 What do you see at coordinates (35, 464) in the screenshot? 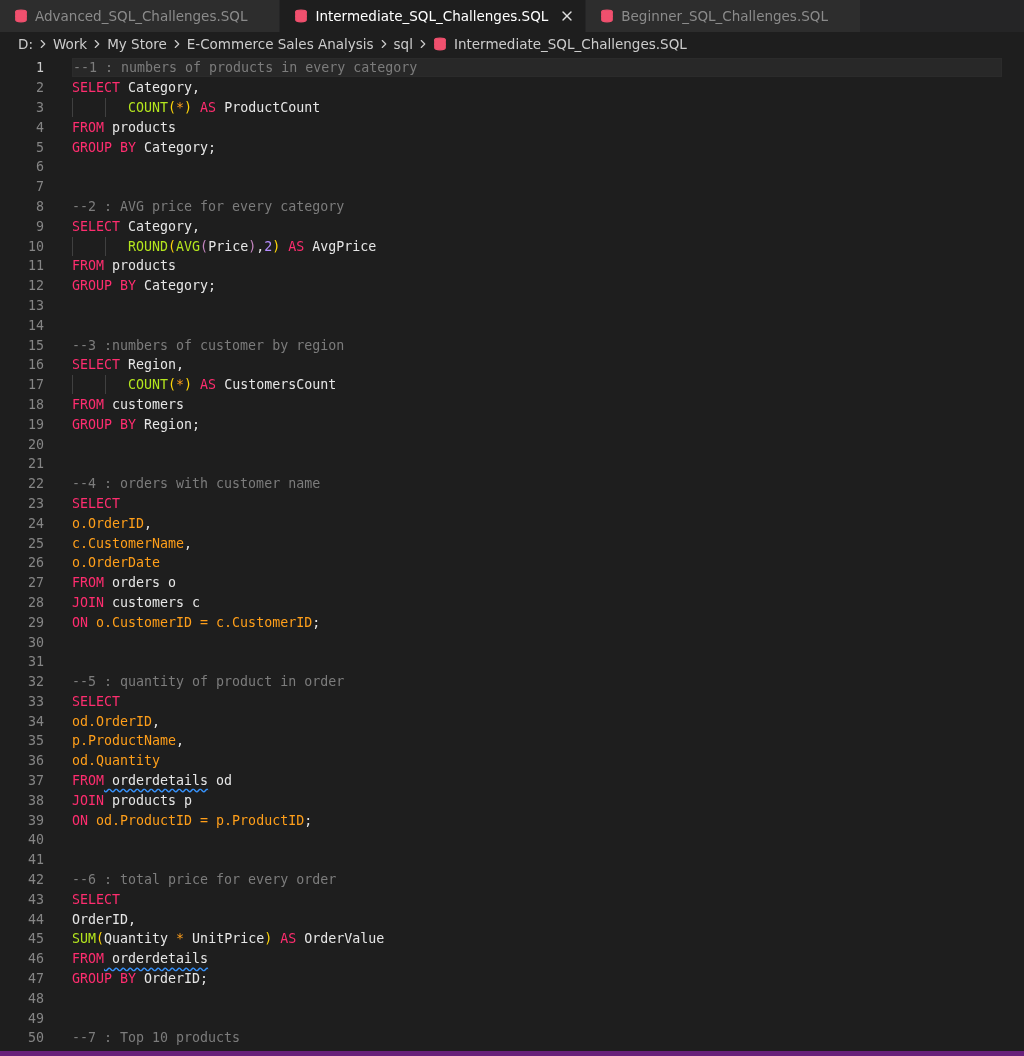
I see `line-number: 21` at bounding box center [35, 464].